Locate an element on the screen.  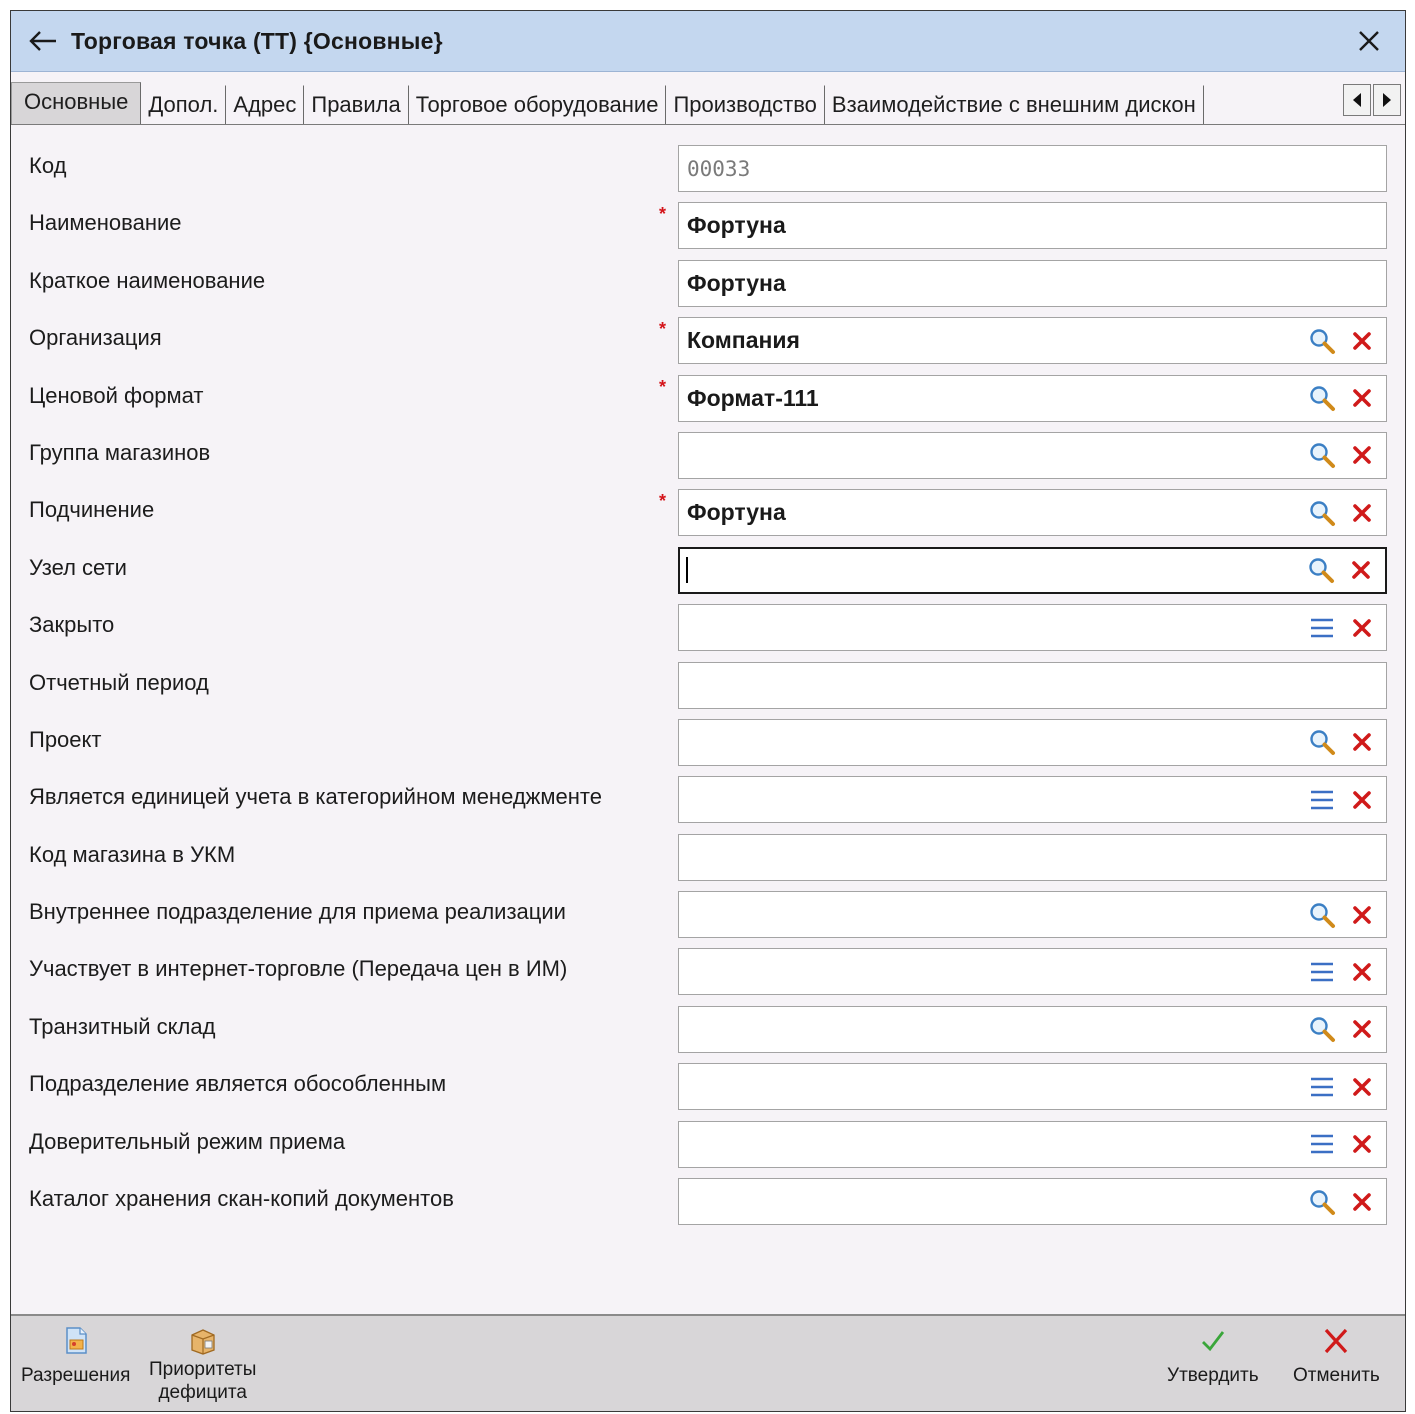
form-row: Подразделение является обособленным is located at coordinates (708, 1089).